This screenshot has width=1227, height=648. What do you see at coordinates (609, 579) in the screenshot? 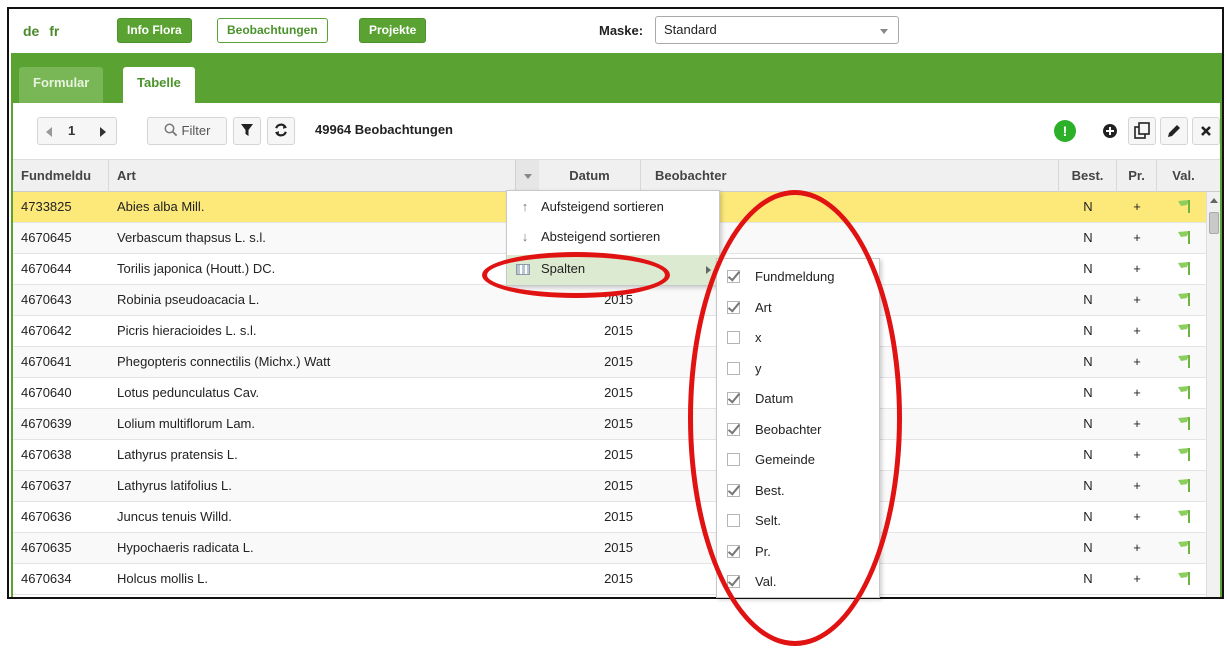
I see `table-row: 4670634 Holcus mollis L. 2015 N +` at bounding box center [609, 579].